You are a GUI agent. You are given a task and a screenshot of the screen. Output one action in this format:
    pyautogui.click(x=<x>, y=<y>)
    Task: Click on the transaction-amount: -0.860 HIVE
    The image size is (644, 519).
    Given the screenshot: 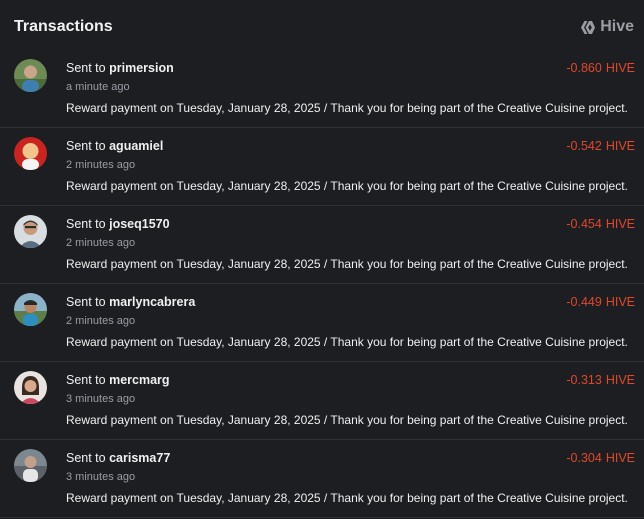 What is the action you would take?
    pyautogui.click(x=600, y=68)
    